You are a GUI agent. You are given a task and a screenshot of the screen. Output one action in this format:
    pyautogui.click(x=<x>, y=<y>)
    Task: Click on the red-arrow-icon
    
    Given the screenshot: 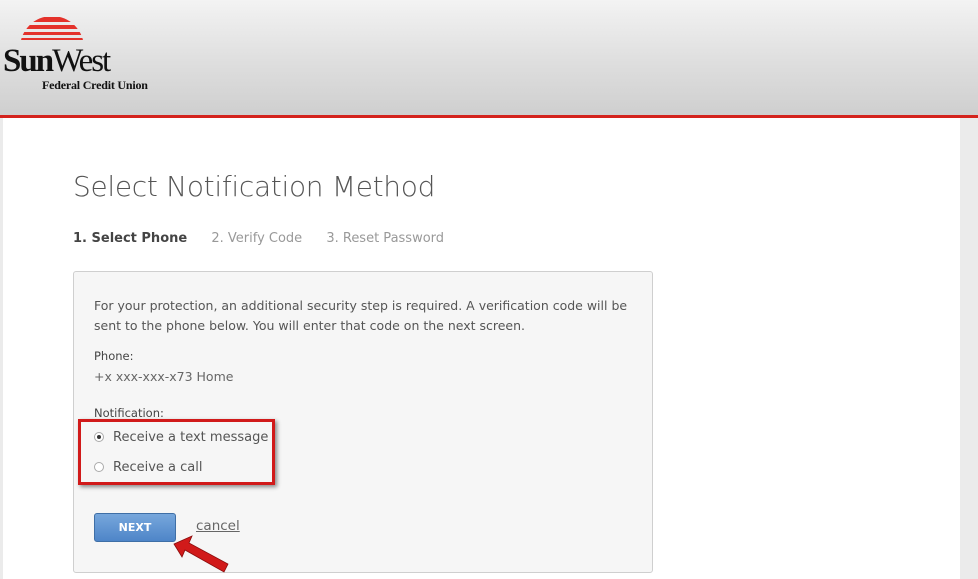 What is the action you would take?
    pyautogui.click(x=201, y=554)
    